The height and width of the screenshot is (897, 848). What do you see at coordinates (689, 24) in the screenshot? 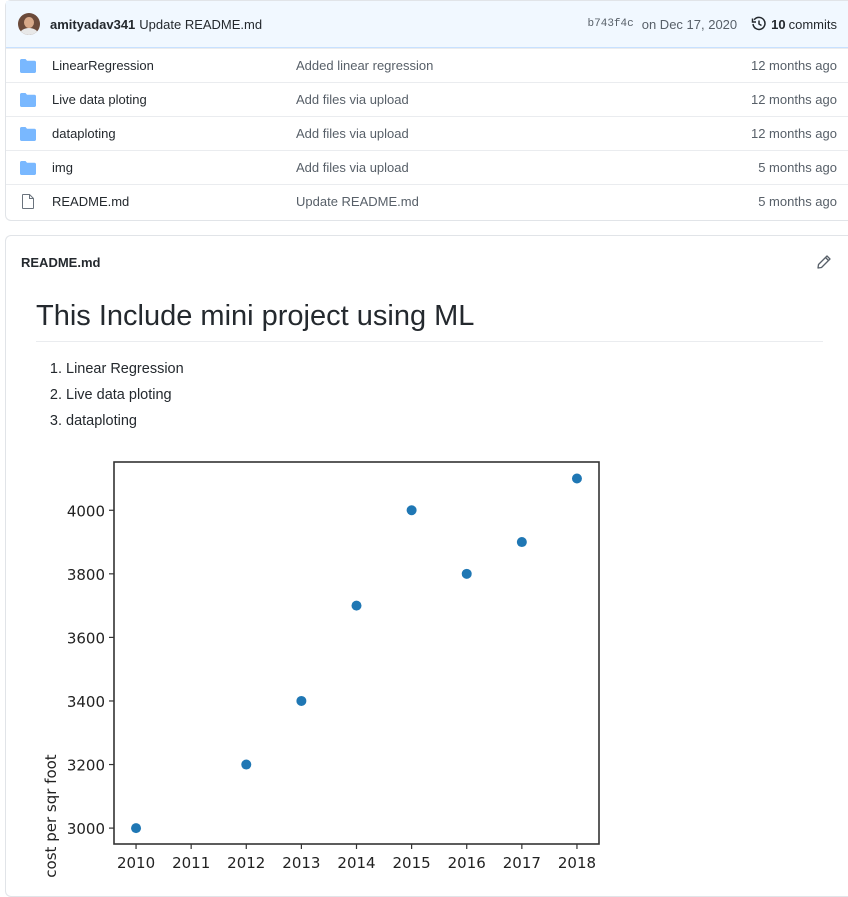
I see `commit-date: on Dec 17, 2020` at bounding box center [689, 24].